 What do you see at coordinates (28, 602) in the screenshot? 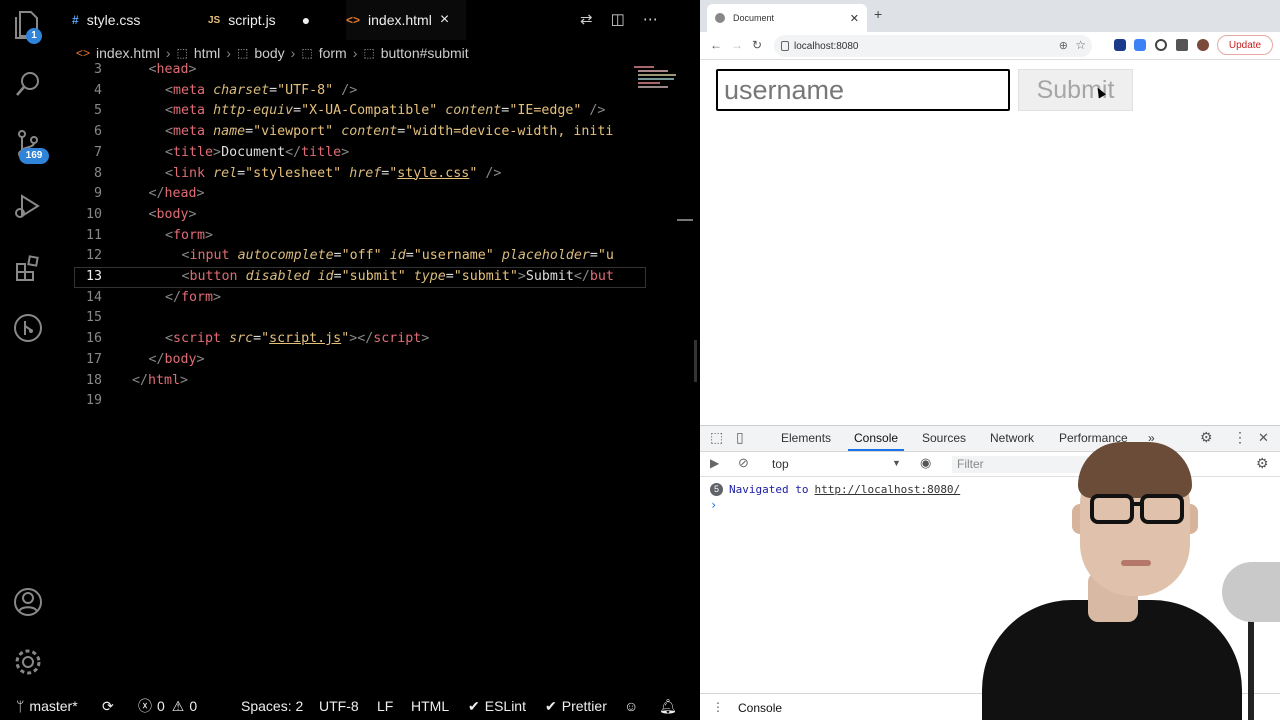
I see `account-icon` at bounding box center [28, 602].